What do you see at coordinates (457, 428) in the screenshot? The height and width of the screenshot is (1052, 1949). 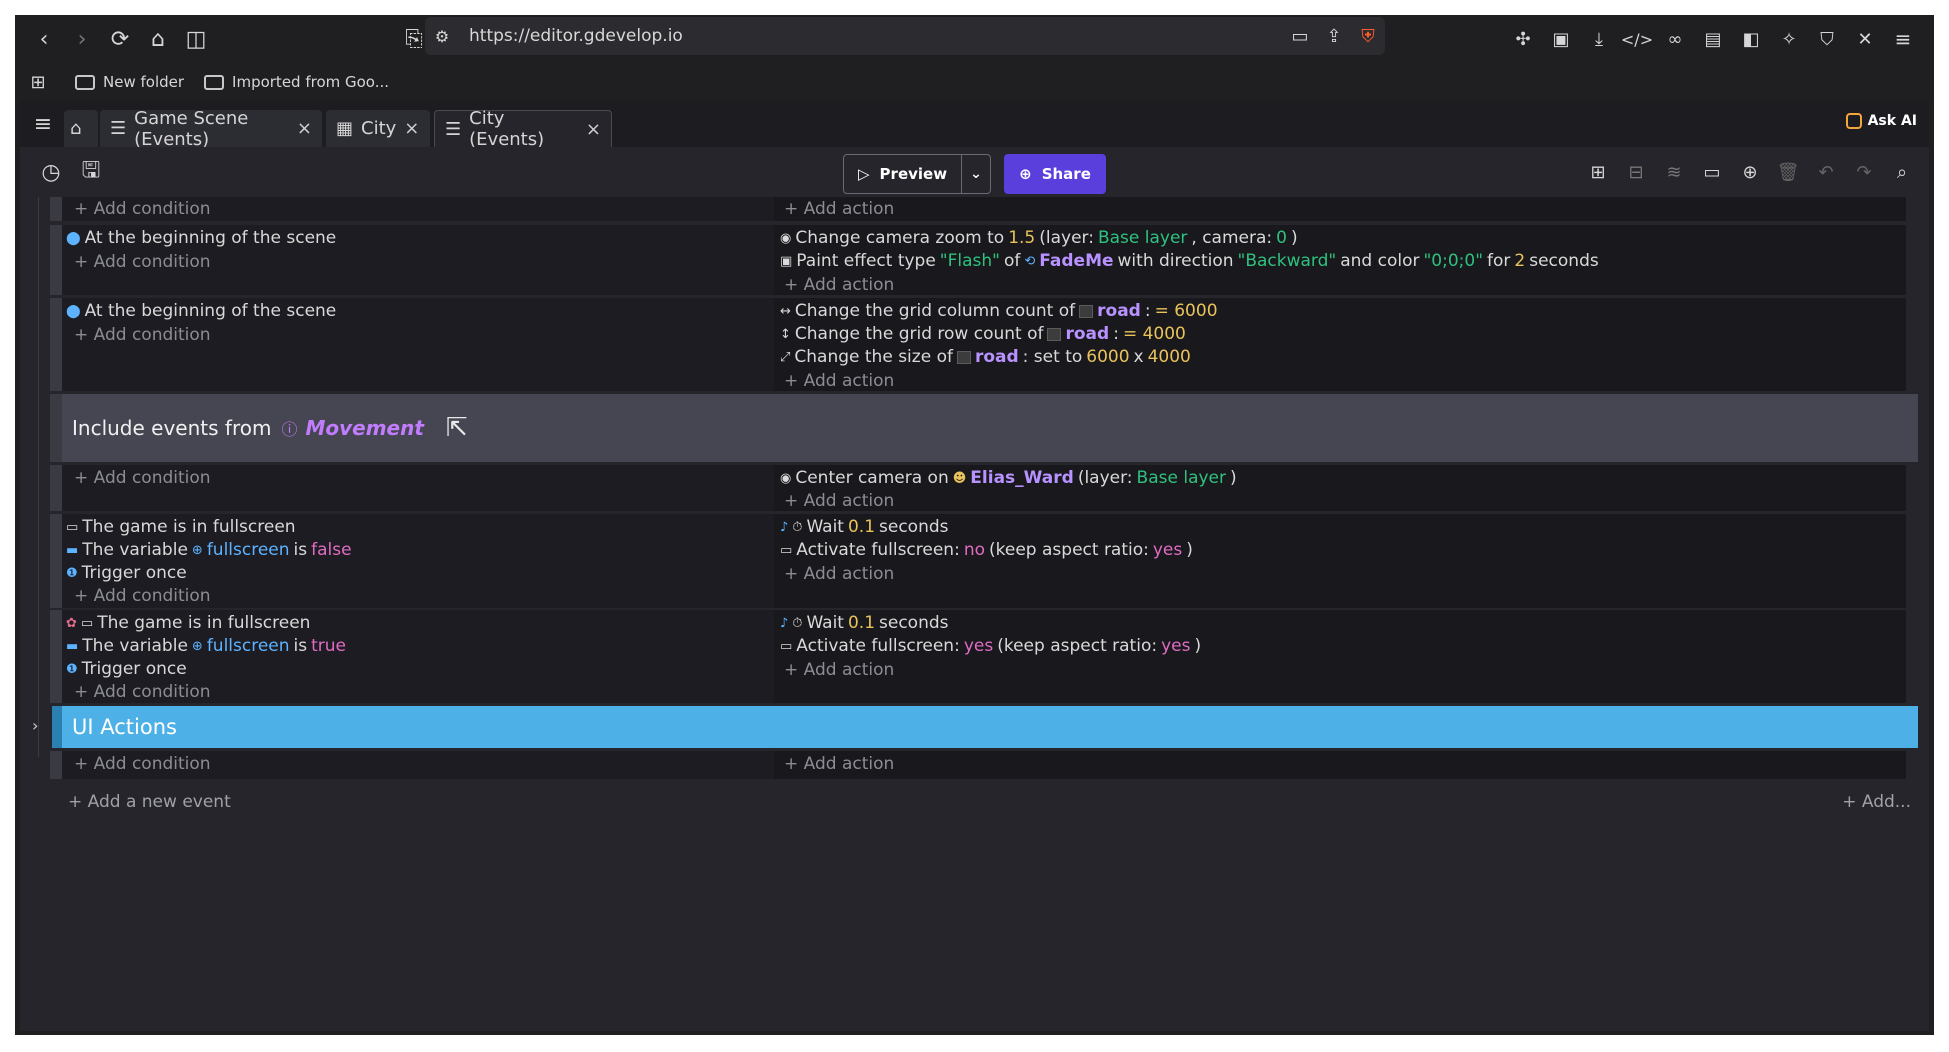 I see `open-external-icon: ⇱` at bounding box center [457, 428].